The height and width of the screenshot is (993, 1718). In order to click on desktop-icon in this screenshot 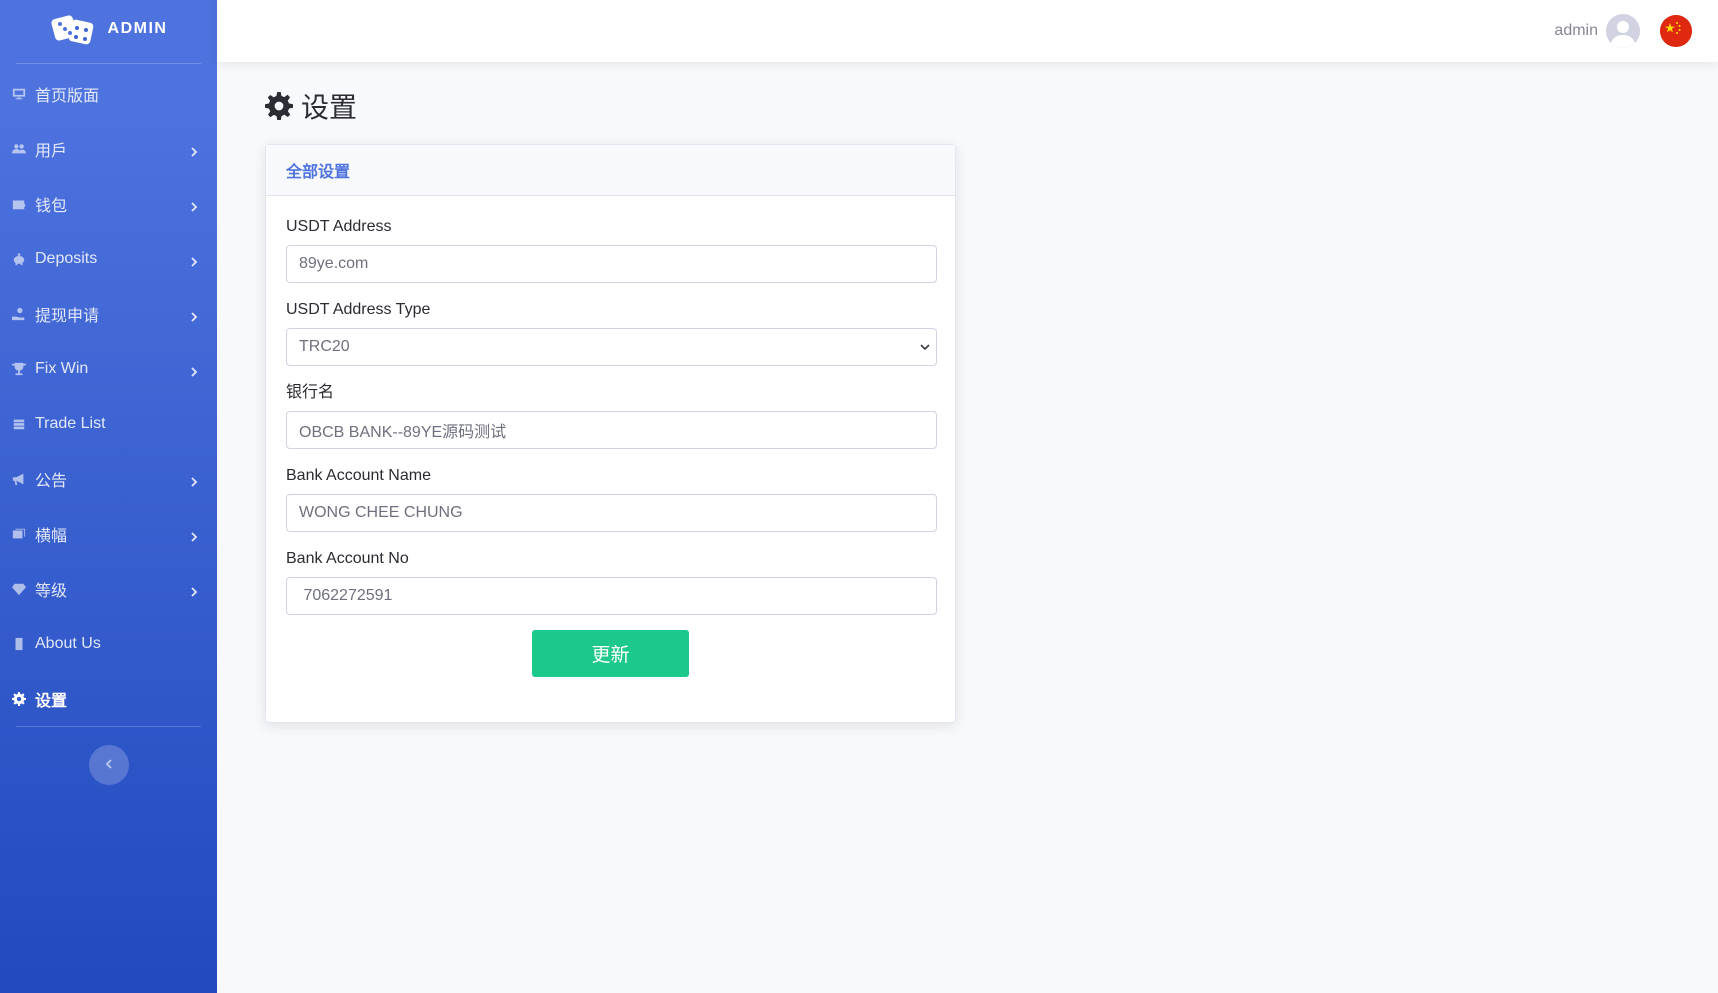, I will do `click(19, 94)`.